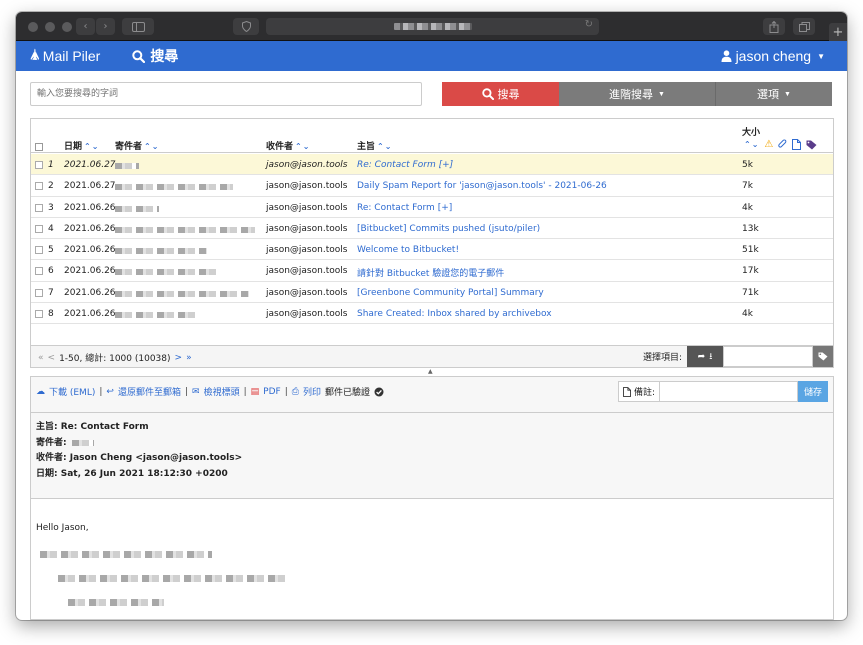 This screenshot has height=645, width=863. What do you see at coordinates (172, 578) in the screenshot?
I see `body-line-redacted` at bounding box center [172, 578].